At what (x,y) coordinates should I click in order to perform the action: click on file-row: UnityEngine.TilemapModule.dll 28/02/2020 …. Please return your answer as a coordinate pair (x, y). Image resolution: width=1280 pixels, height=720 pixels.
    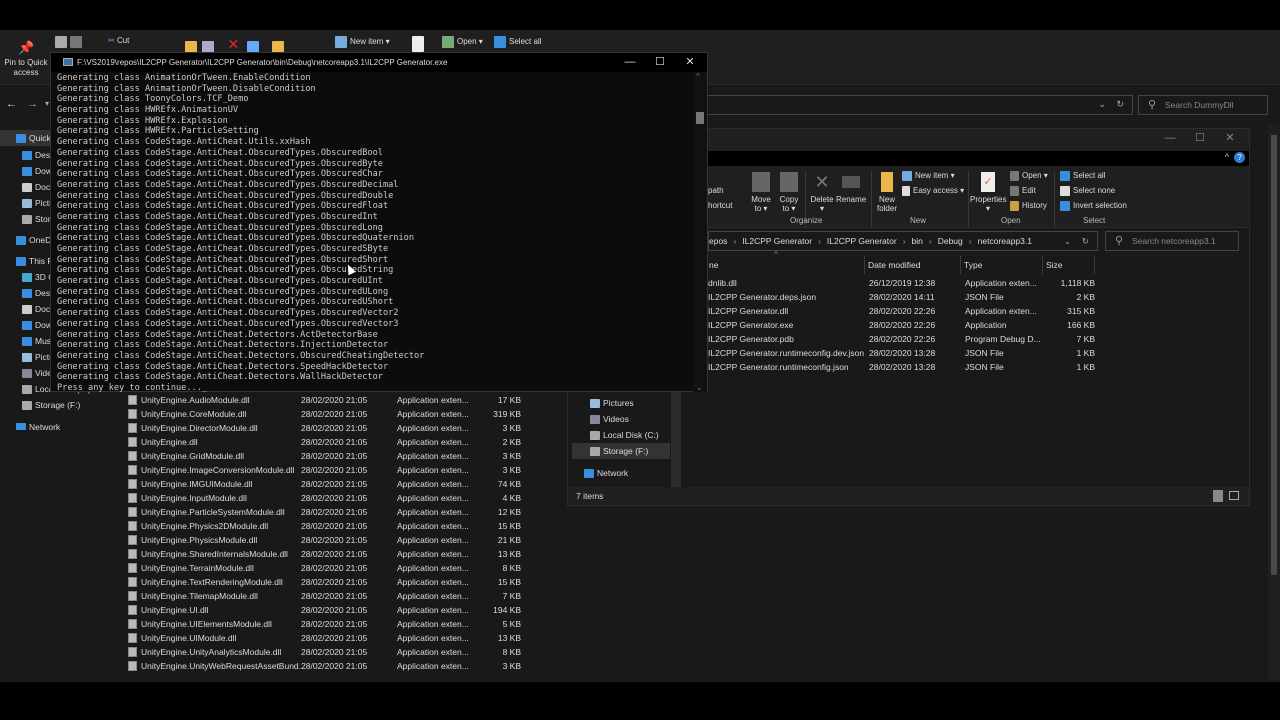
    Looking at the image, I should click on (328, 596).